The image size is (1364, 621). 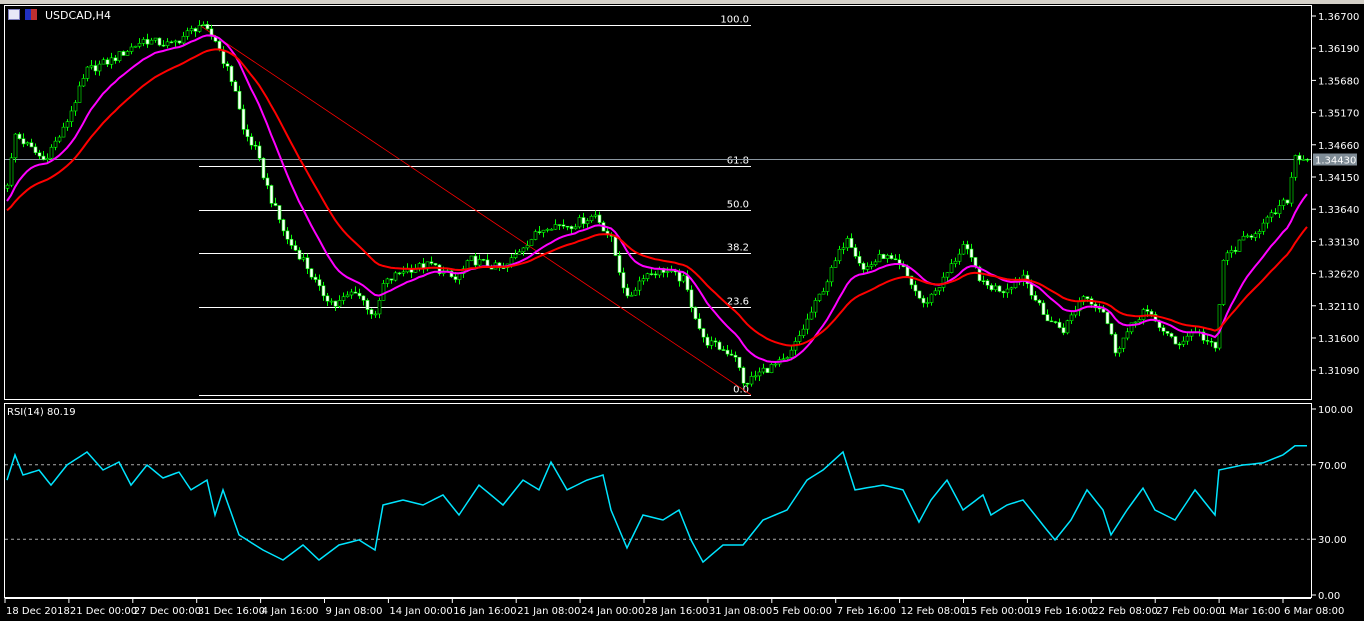 I want to click on time-tick-label: 16 Jan 16:00, so click(x=484, y=611).